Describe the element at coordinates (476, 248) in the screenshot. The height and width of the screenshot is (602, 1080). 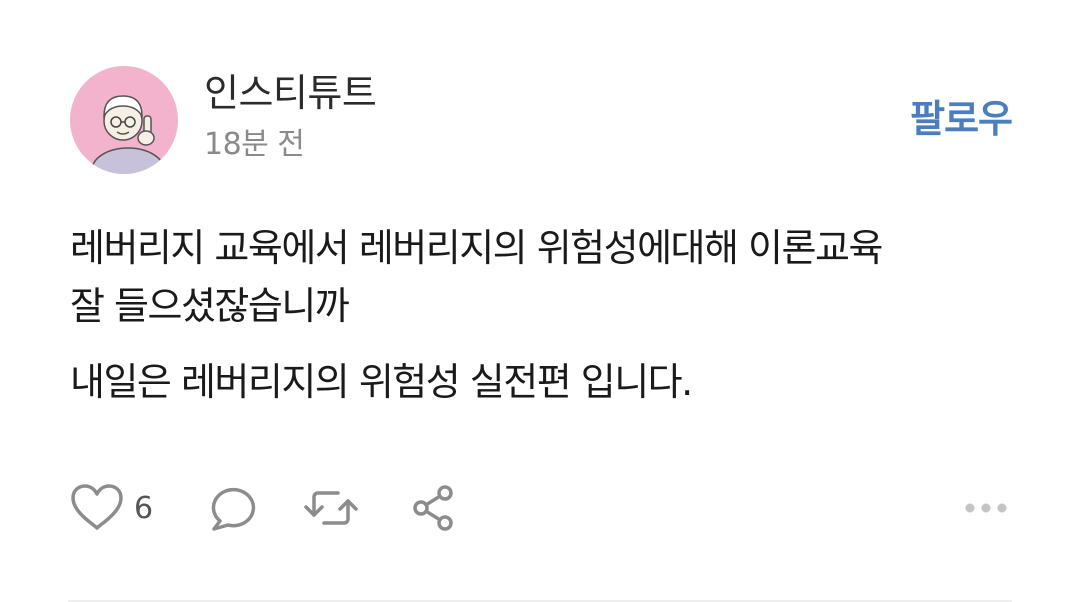
I see `post-line-1: 레버리지 교육에서 레버리지의 위험성에대해 이론교육` at that location.